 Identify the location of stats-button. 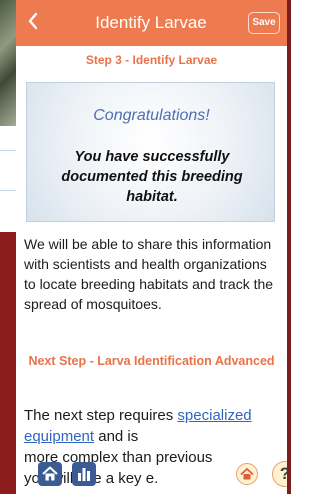
(84, 474).